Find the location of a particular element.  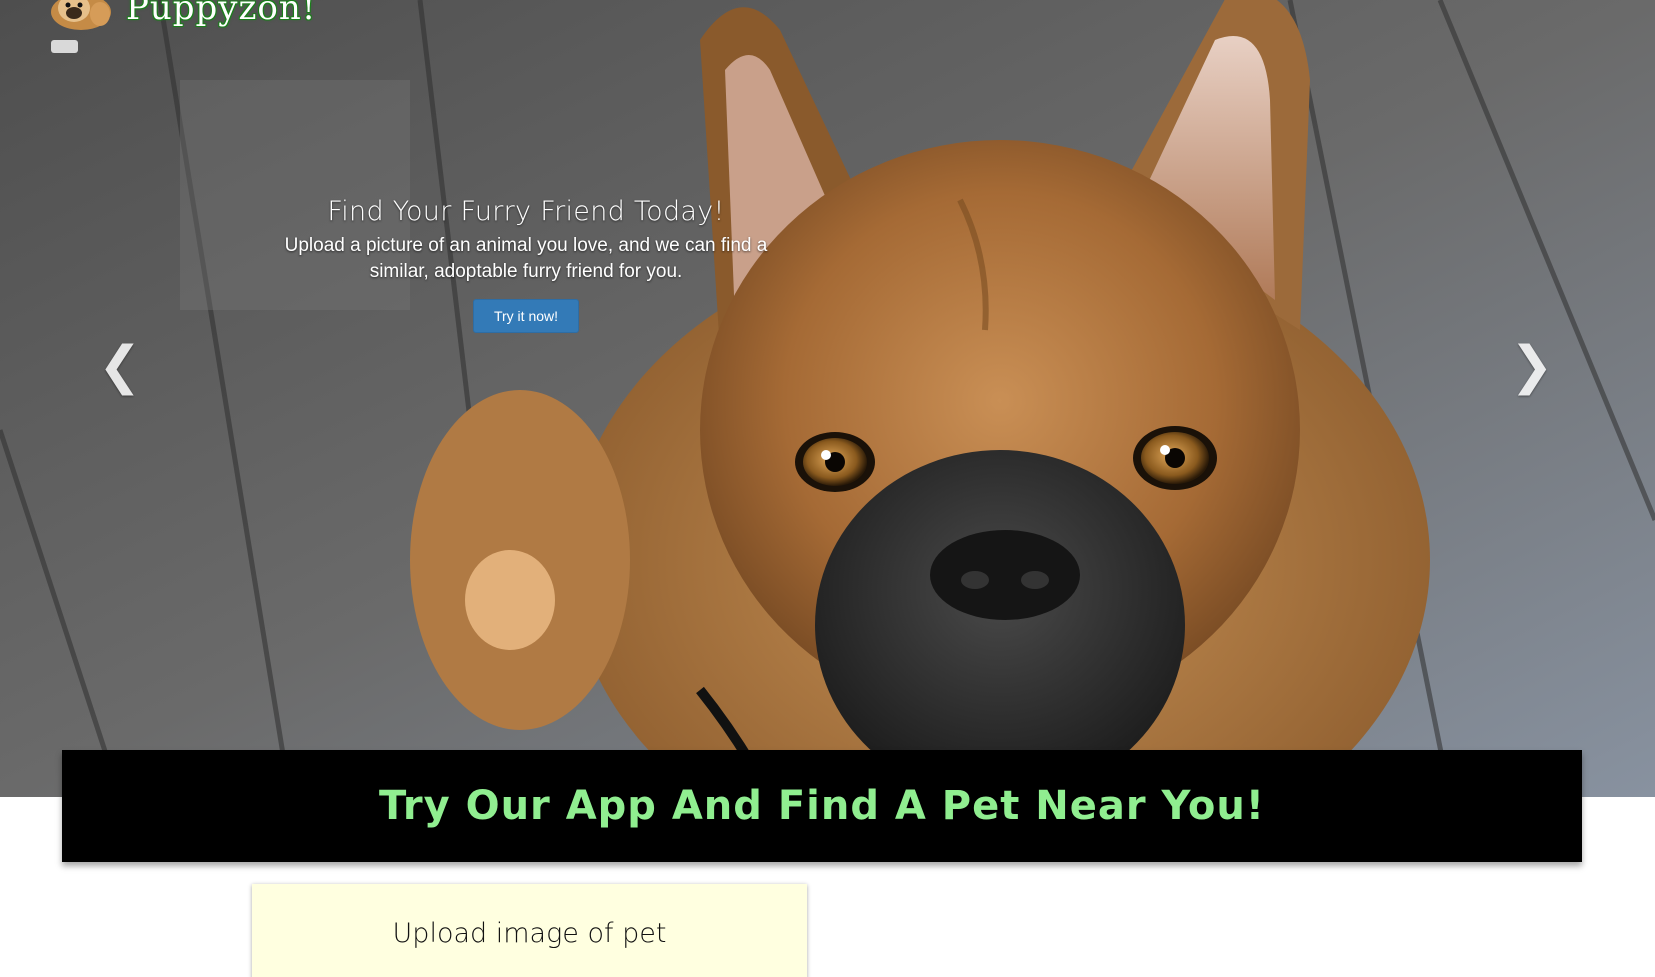

brand-logo: Puppyzon! is located at coordinates (183, 15).